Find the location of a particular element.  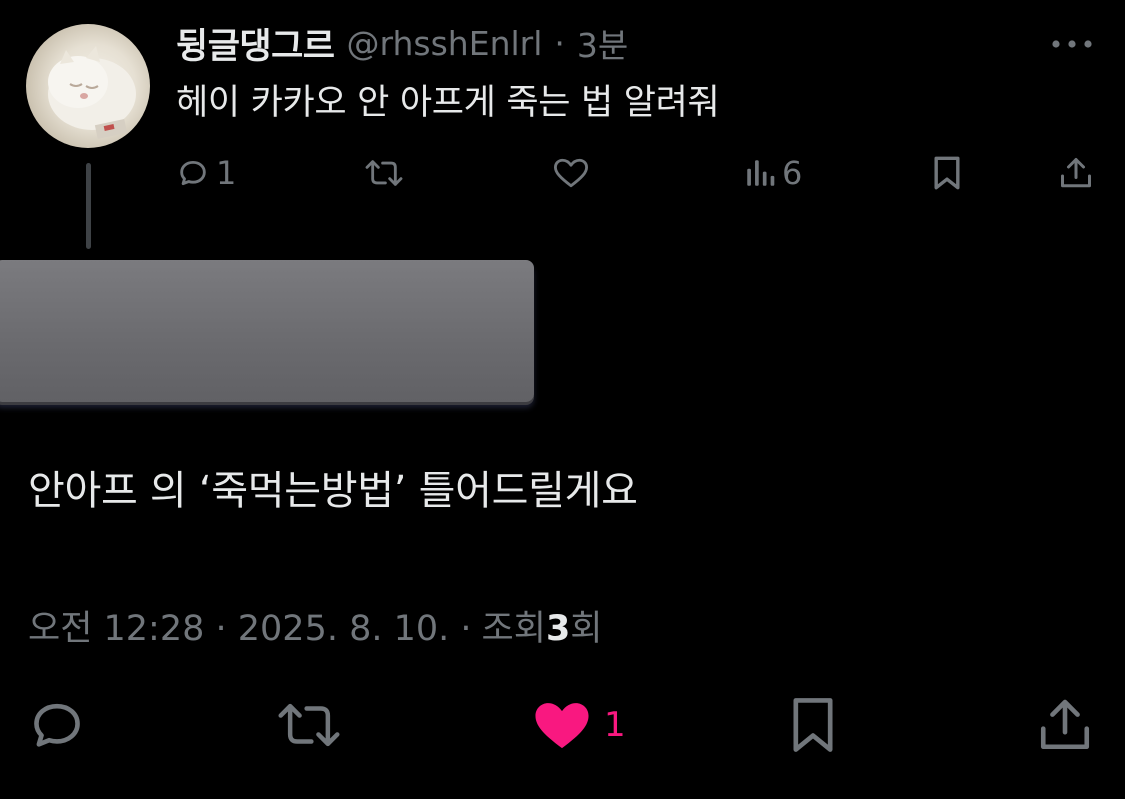

views-button: 6 is located at coordinates (773, 173).